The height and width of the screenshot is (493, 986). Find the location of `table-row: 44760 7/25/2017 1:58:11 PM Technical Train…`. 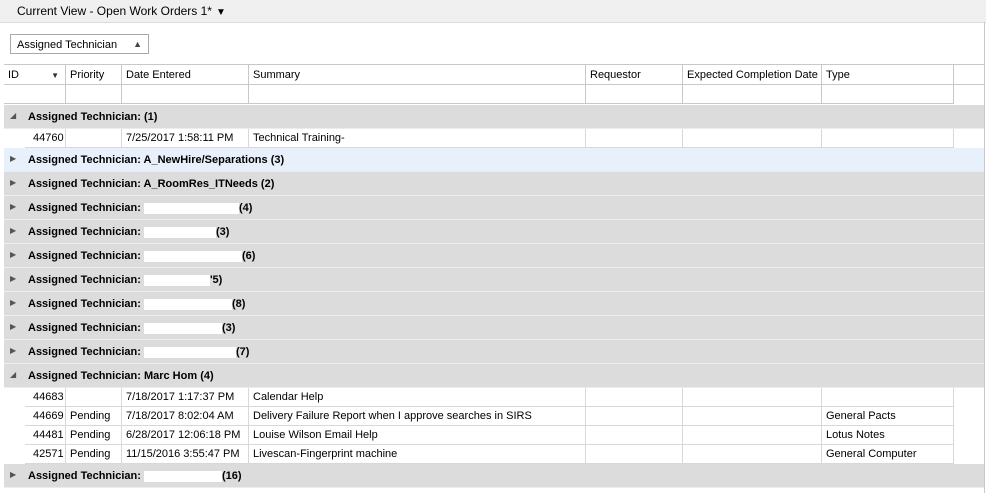

table-row: 44760 7/25/2017 1:58:11 PM Technical Train… is located at coordinates (489, 138).